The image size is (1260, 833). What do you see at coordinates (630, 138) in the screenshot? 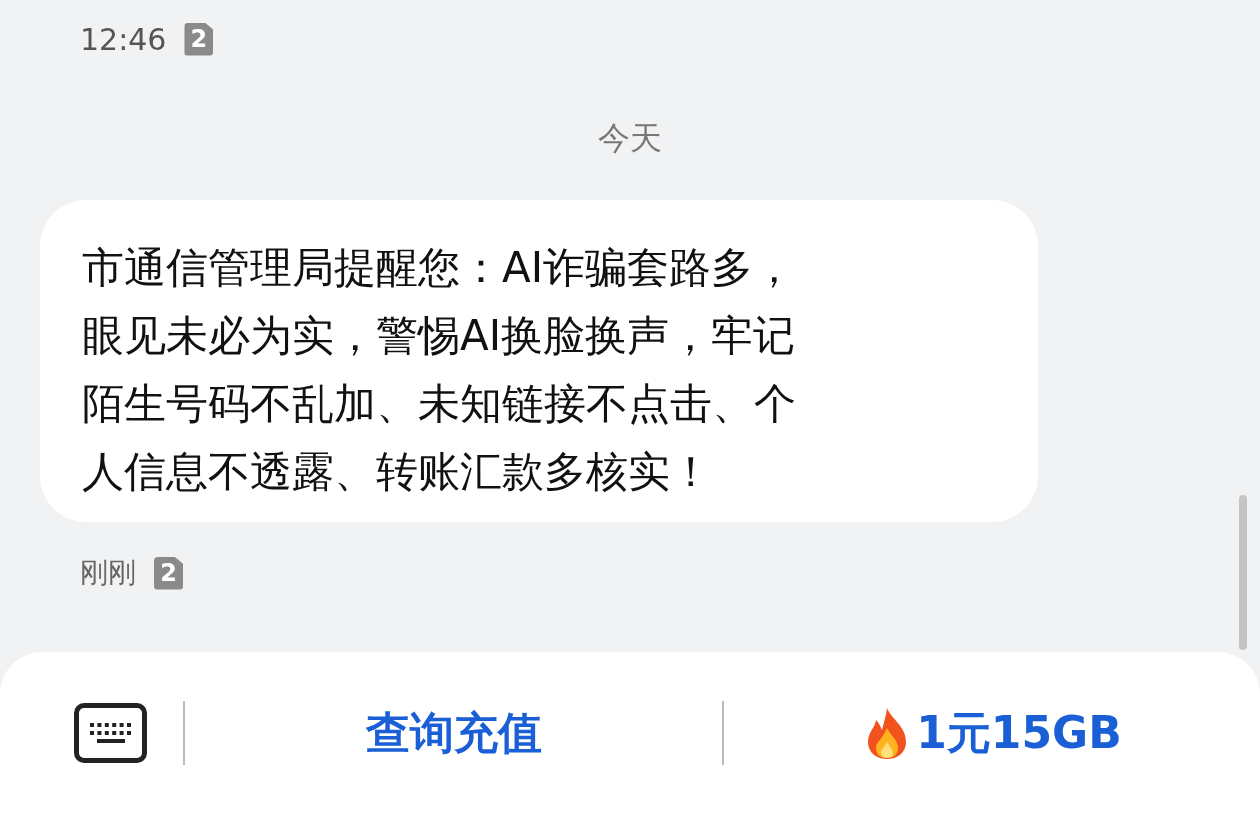
I see `date-divider: 今天` at bounding box center [630, 138].